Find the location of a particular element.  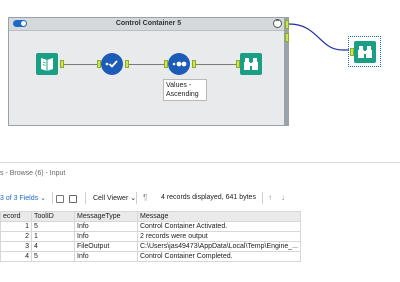

cell-select-icon is located at coordinates (73, 199).